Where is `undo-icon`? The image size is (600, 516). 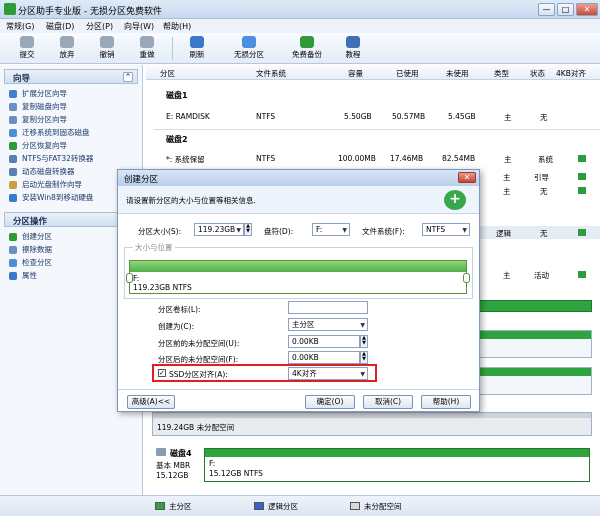 undo-icon is located at coordinates (107, 42).